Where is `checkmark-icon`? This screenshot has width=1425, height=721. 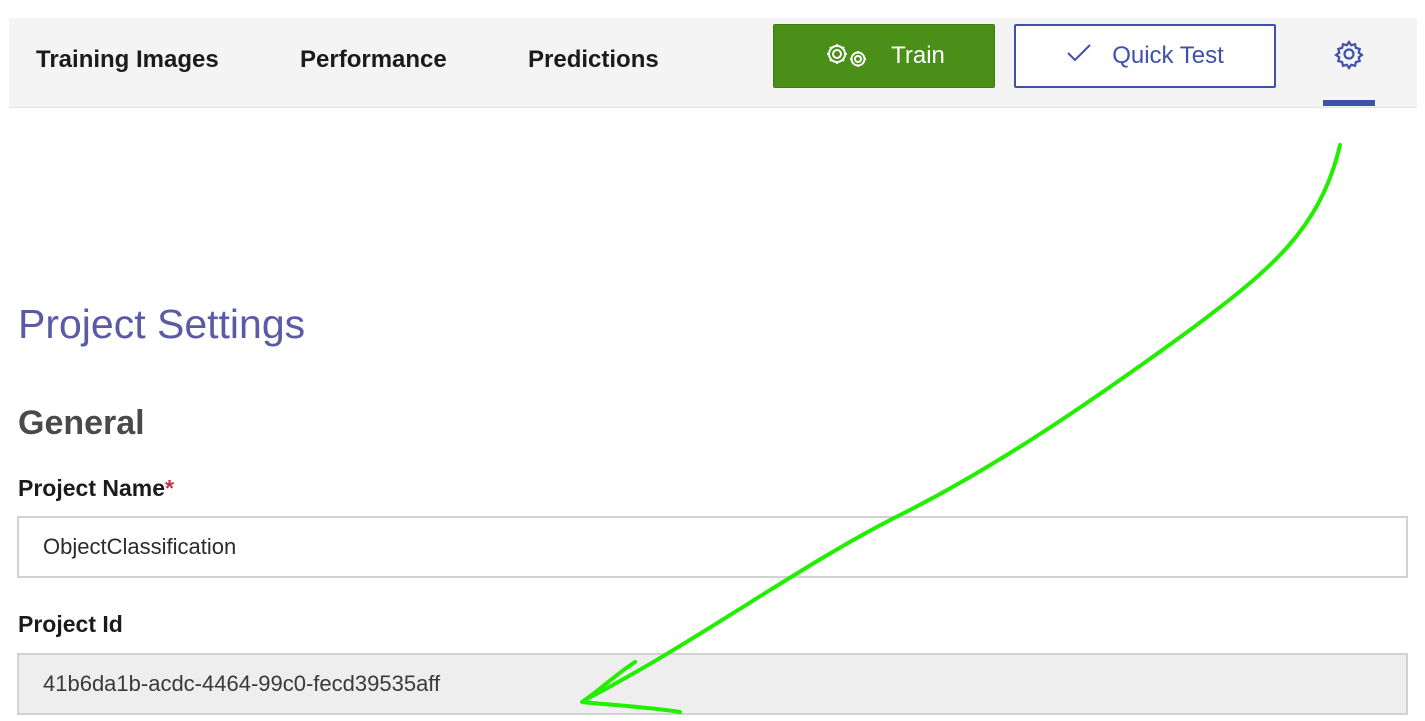 checkmark-icon is located at coordinates (1079, 56).